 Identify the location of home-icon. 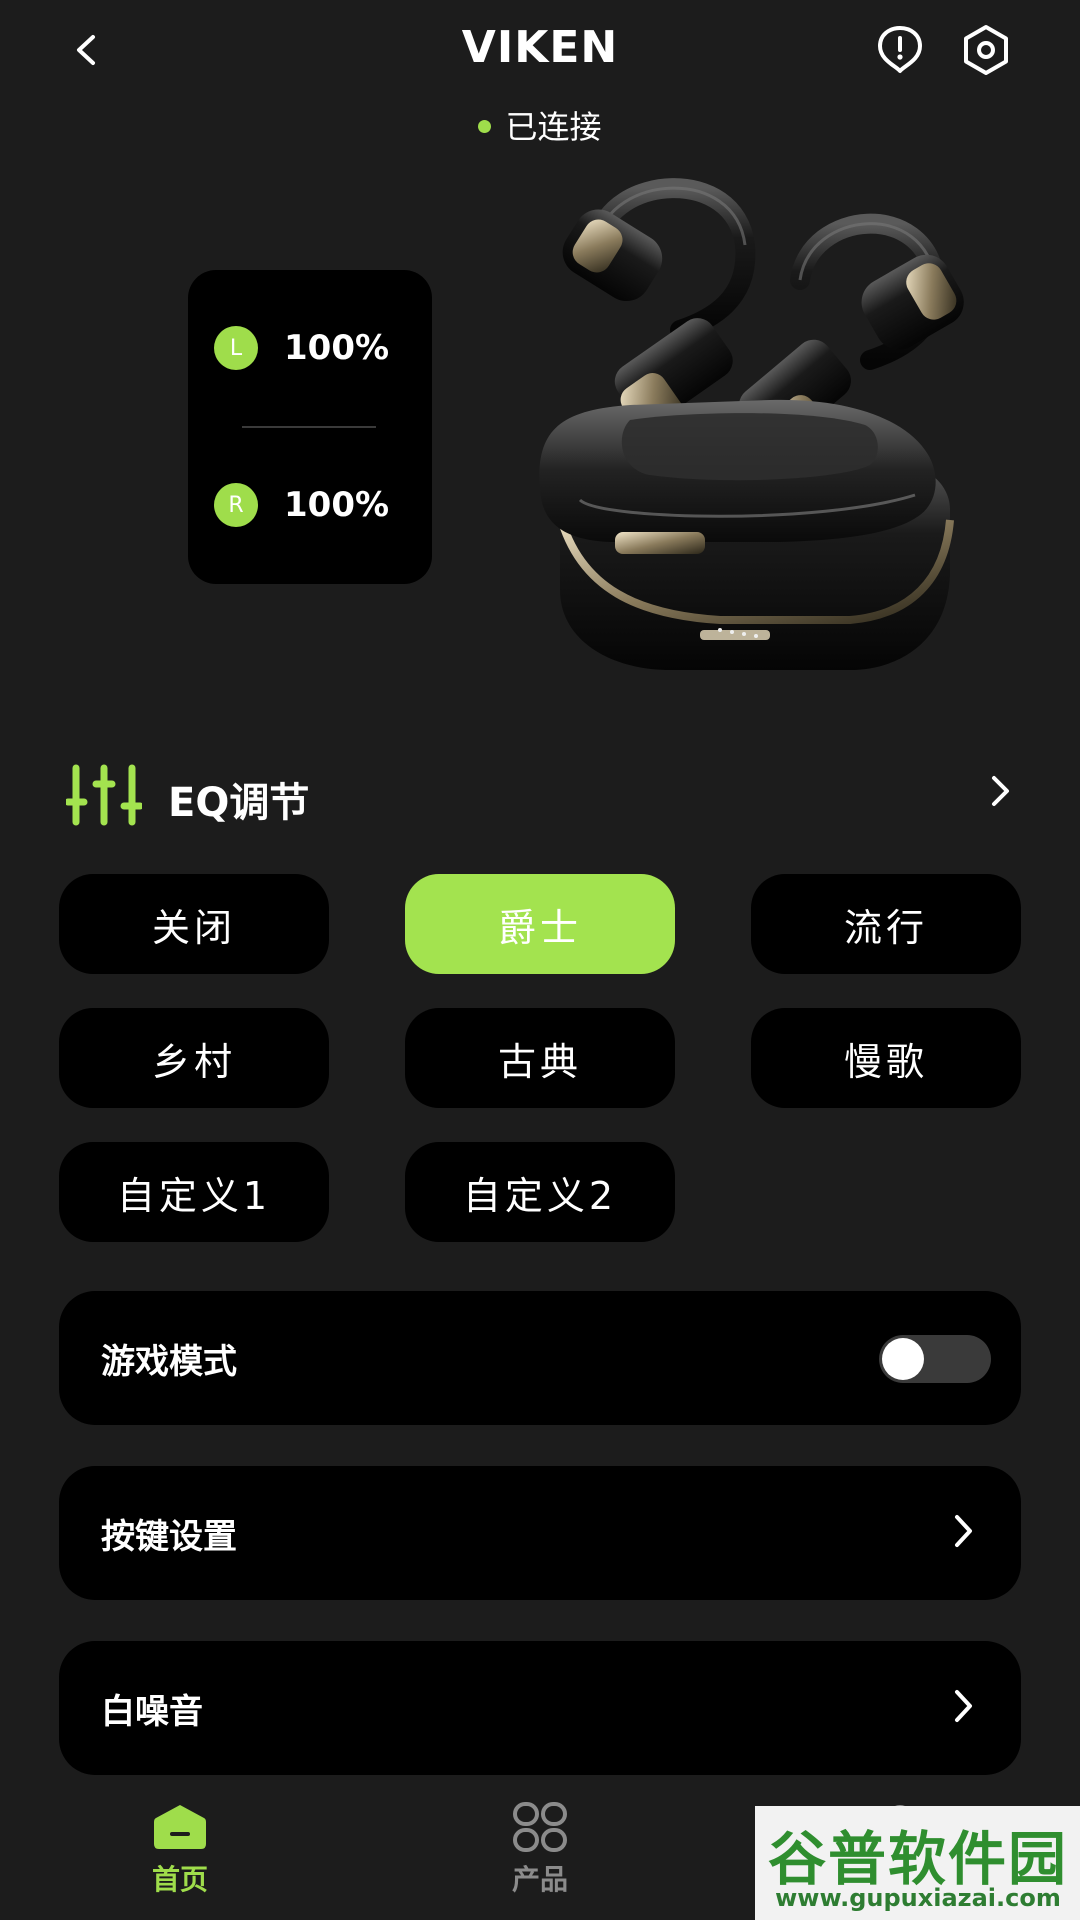
(180, 1827).